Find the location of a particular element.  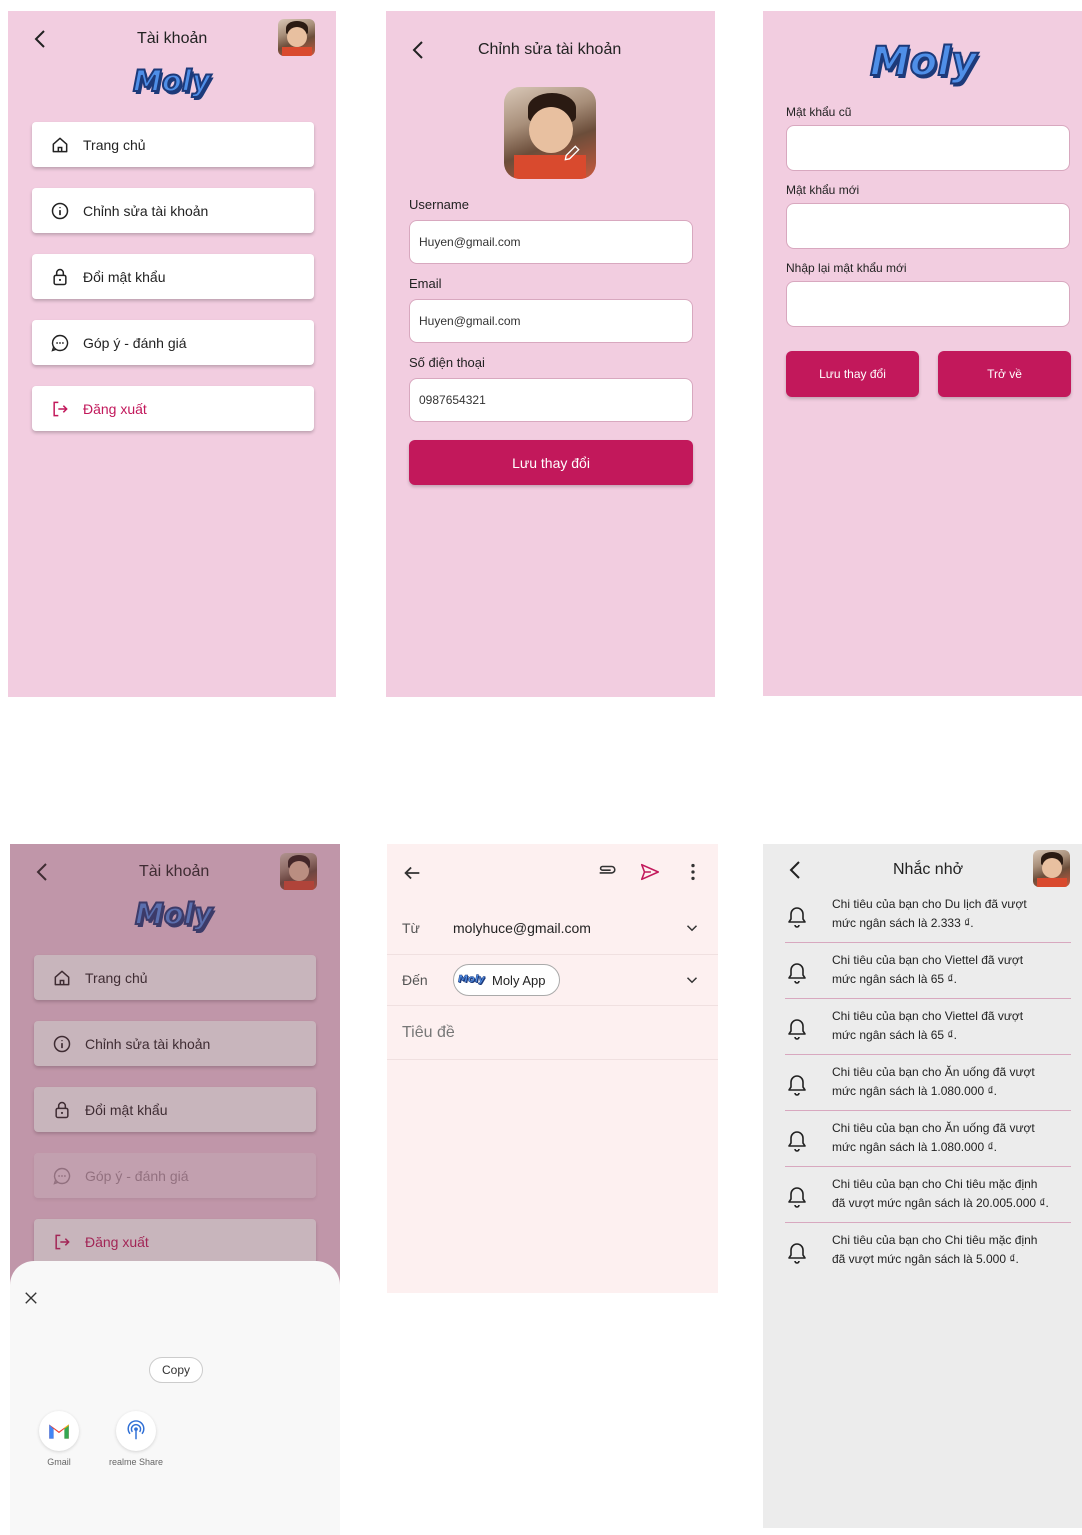

email-label: Email is located at coordinates (425, 283).